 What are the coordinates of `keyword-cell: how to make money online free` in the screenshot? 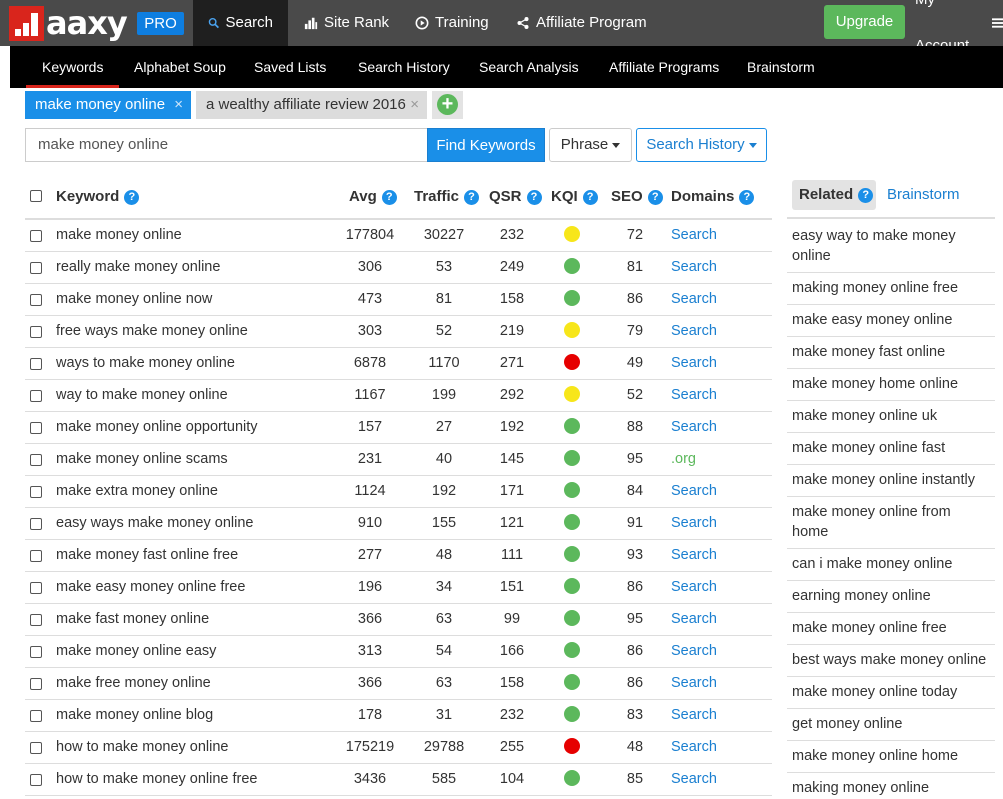 It's located at (157, 779).